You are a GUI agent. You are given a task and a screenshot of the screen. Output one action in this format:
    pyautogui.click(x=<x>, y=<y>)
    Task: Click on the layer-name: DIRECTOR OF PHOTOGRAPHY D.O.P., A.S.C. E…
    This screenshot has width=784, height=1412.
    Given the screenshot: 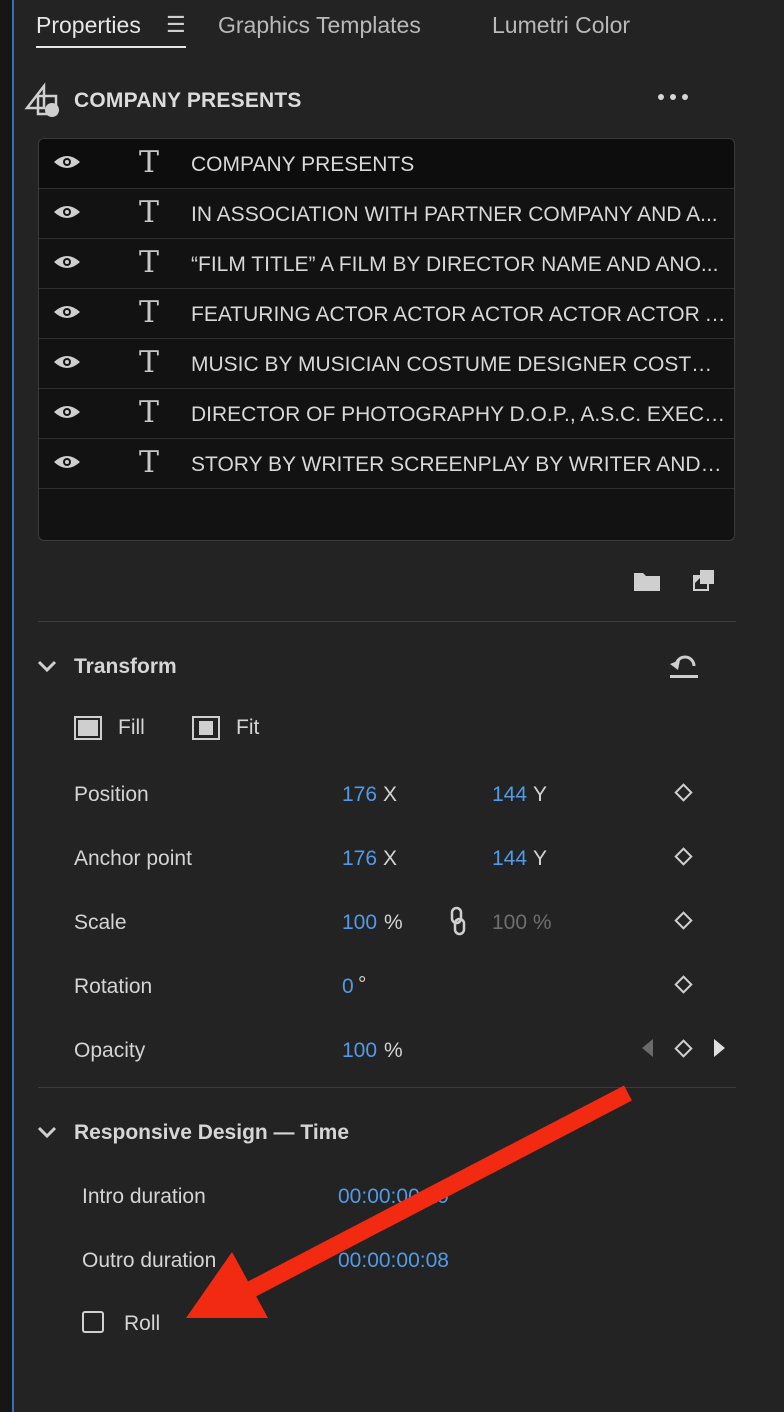 What is the action you would take?
    pyautogui.click(x=458, y=414)
    